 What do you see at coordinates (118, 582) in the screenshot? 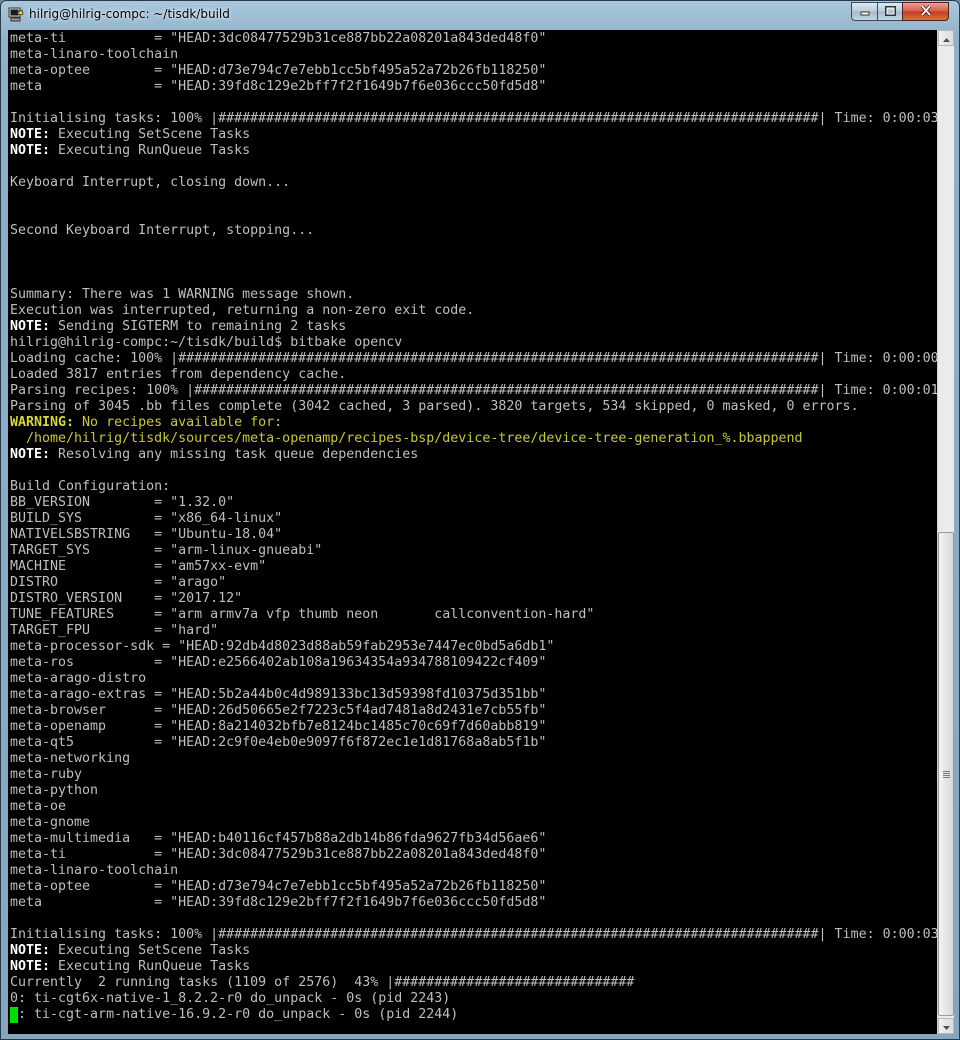
I see `terminal-text: DISTRO = "arago"` at bounding box center [118, 582].